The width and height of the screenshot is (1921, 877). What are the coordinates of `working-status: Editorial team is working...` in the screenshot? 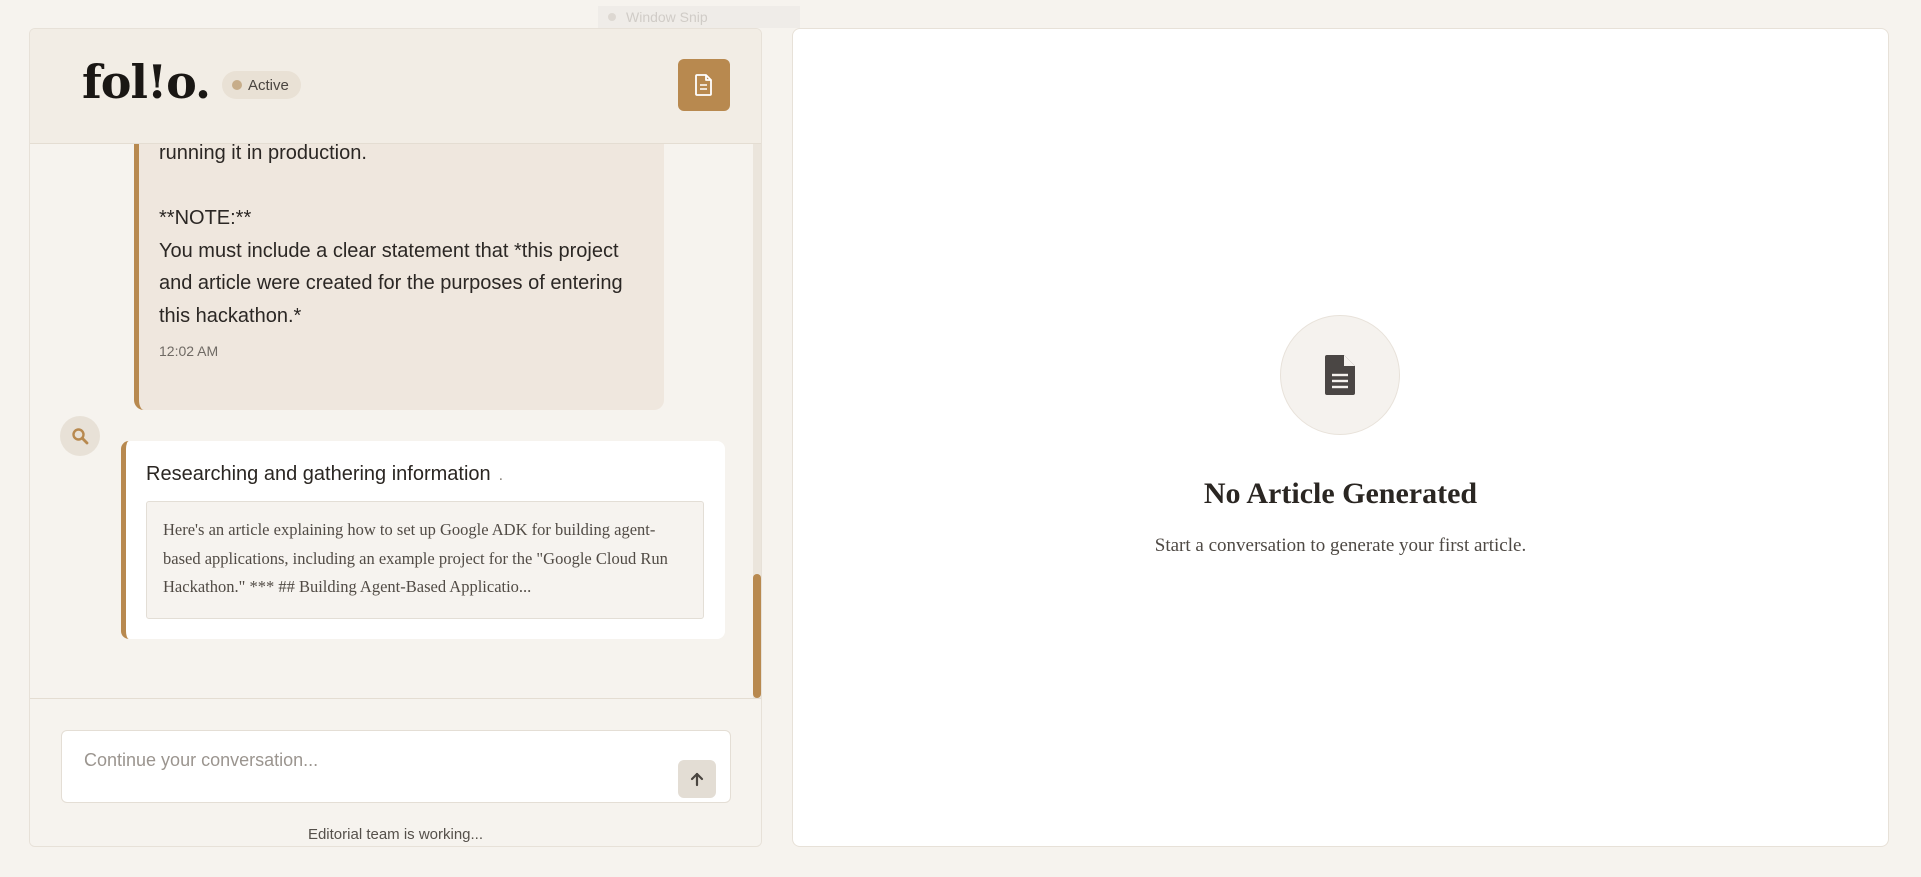 It's located at (395, 834).